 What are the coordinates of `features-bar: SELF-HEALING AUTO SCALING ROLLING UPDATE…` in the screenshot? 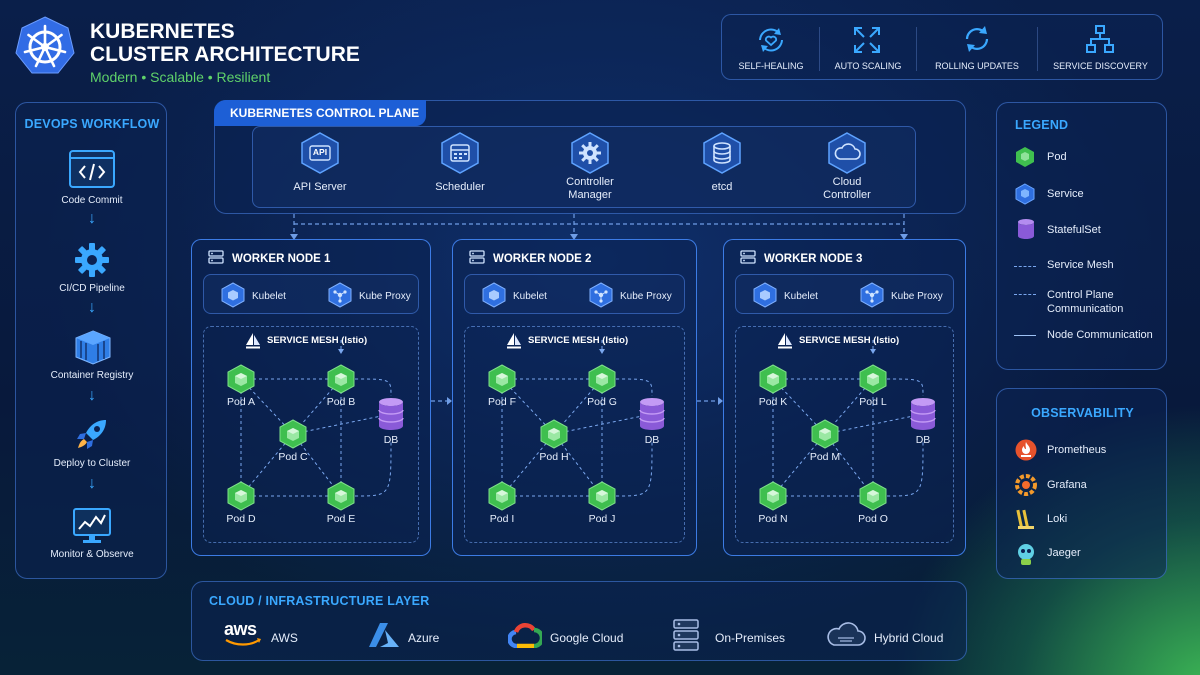 It's located at (942, 47).